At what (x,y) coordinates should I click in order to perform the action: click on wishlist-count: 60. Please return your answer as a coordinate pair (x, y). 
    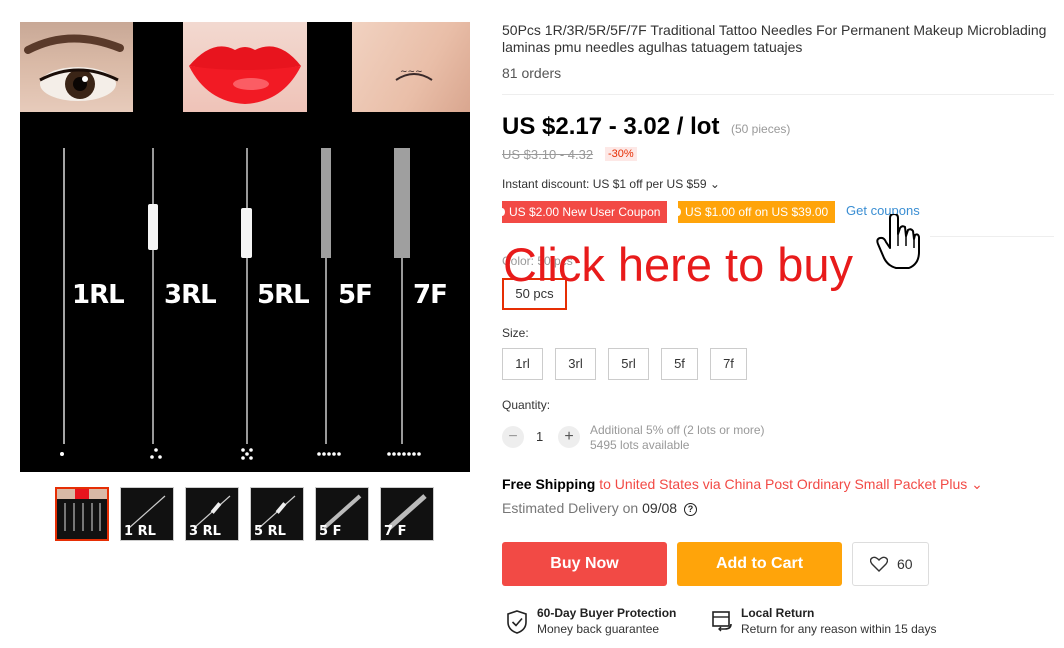
    Looking at the image, I should click on (905, 564).